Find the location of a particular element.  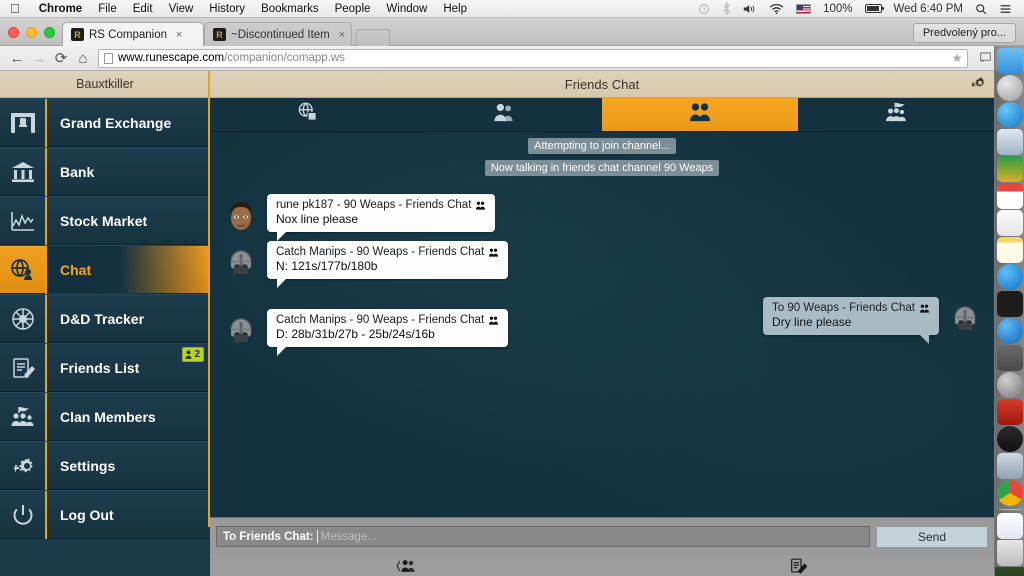

star-icon: ★ is located at coordinates (957, 58).